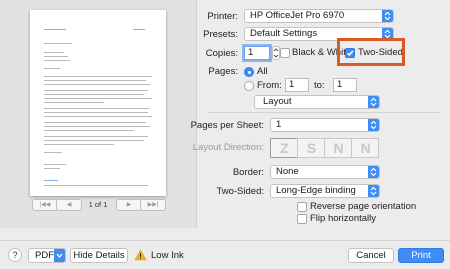 This screenshot has height=269, width=450. Describe the element at coordinates (221, 53) in the screenshot. I see `copies-label: Copies:` at that location.